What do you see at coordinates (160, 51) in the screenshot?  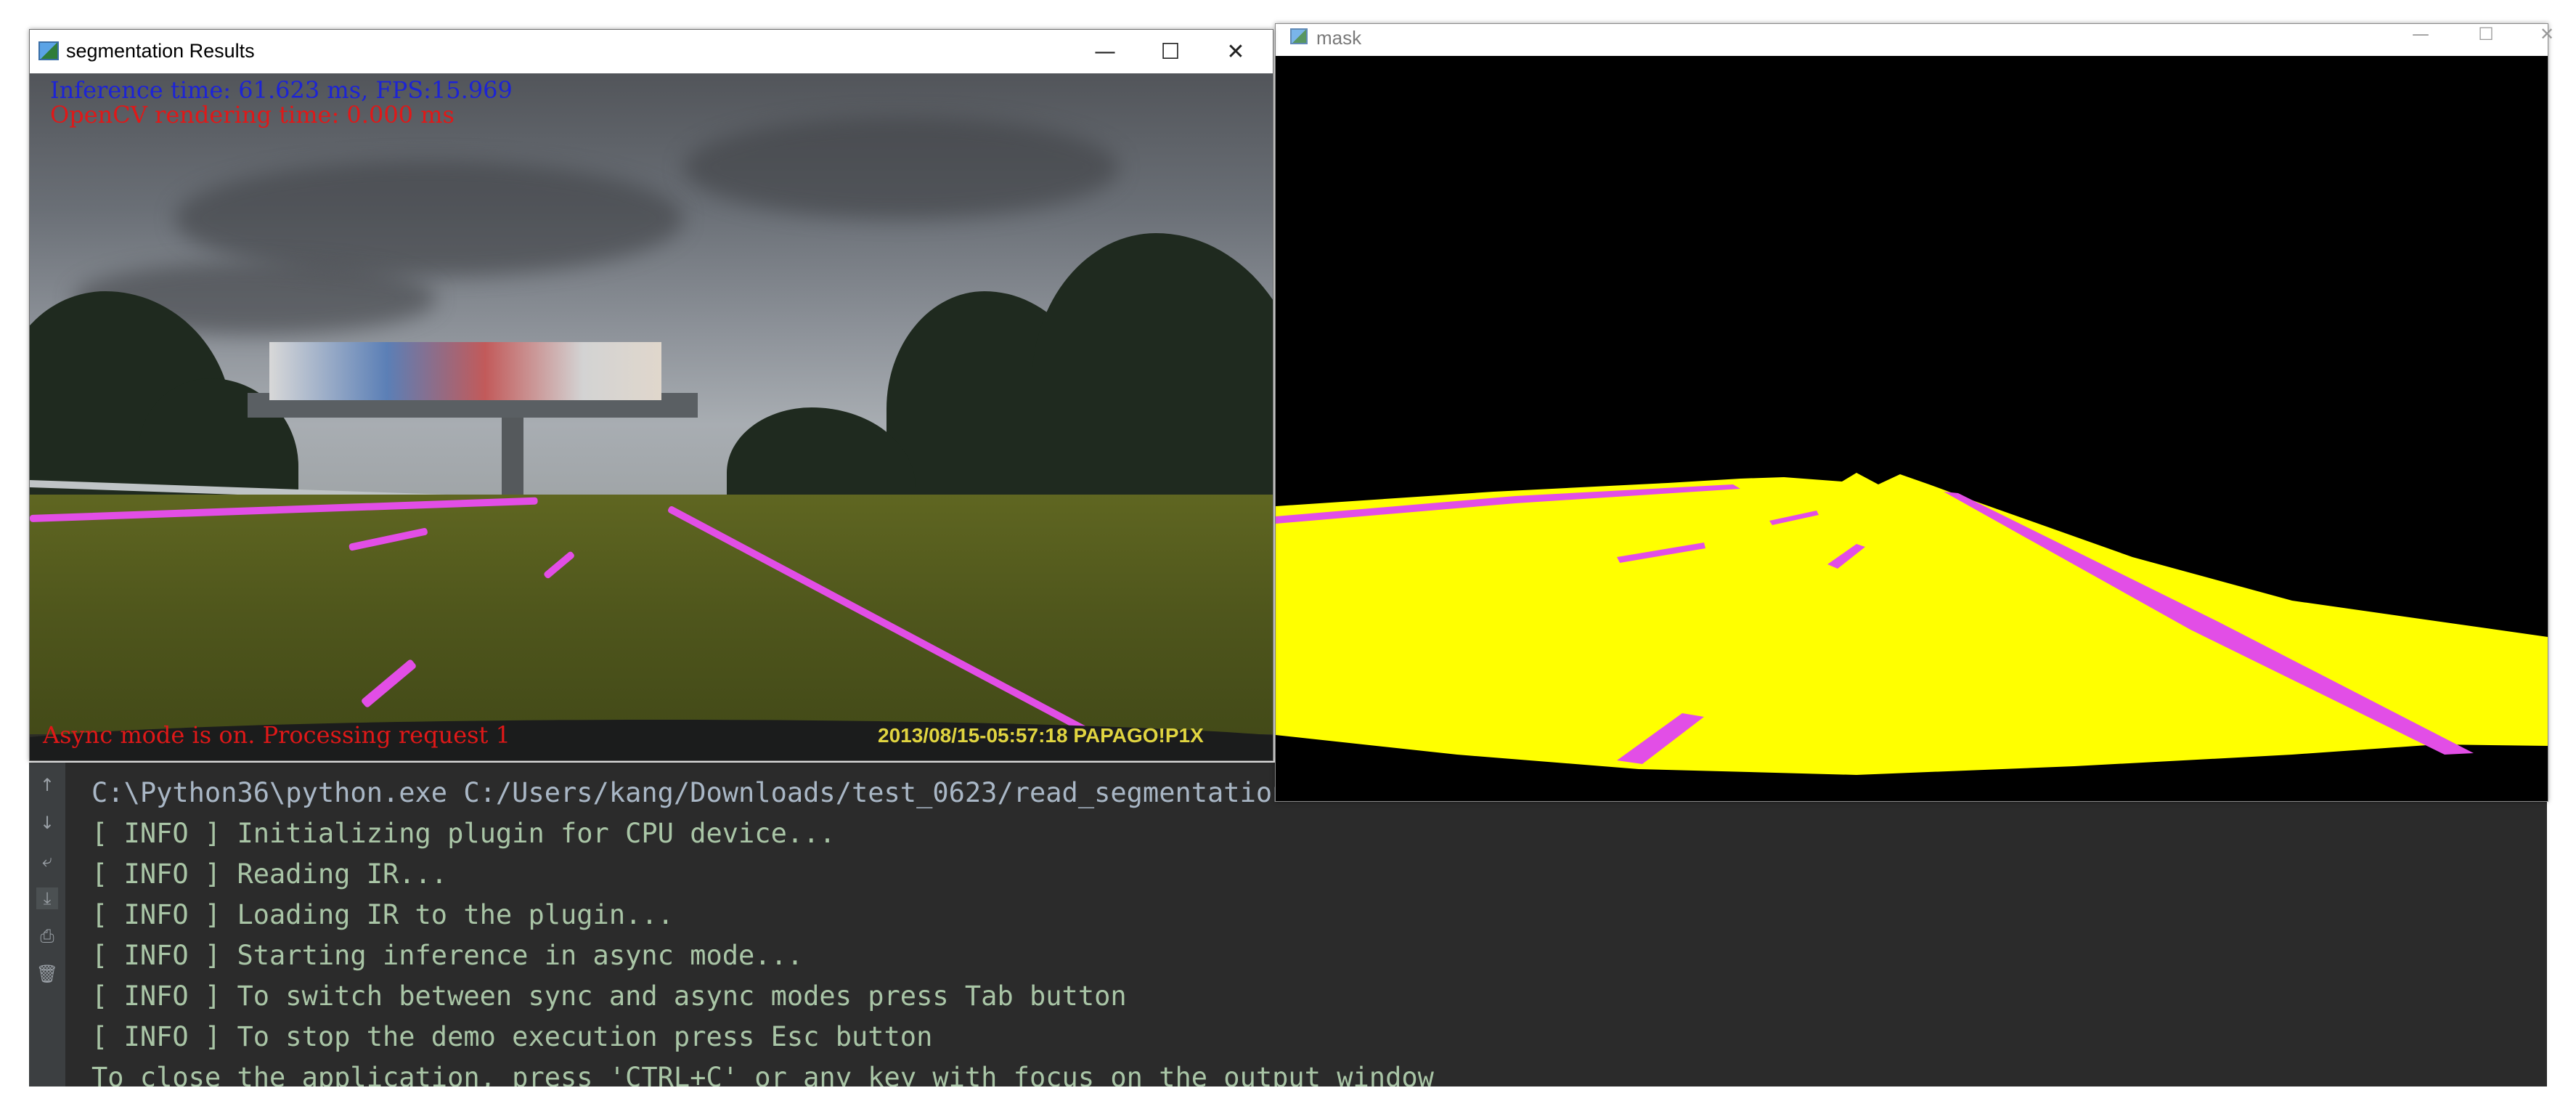 I see `results-window-title: segmentation Results` at bounding box center [160, 51].